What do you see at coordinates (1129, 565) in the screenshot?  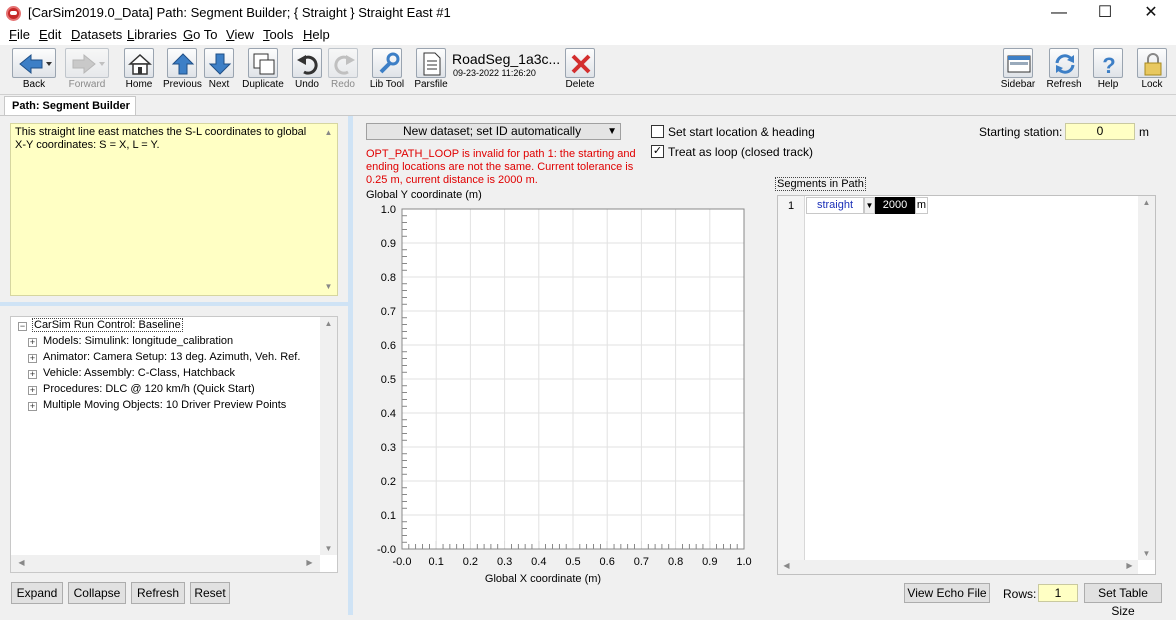 I see `scroll-right-icon: ▶` at bounding box center [1129, 565].